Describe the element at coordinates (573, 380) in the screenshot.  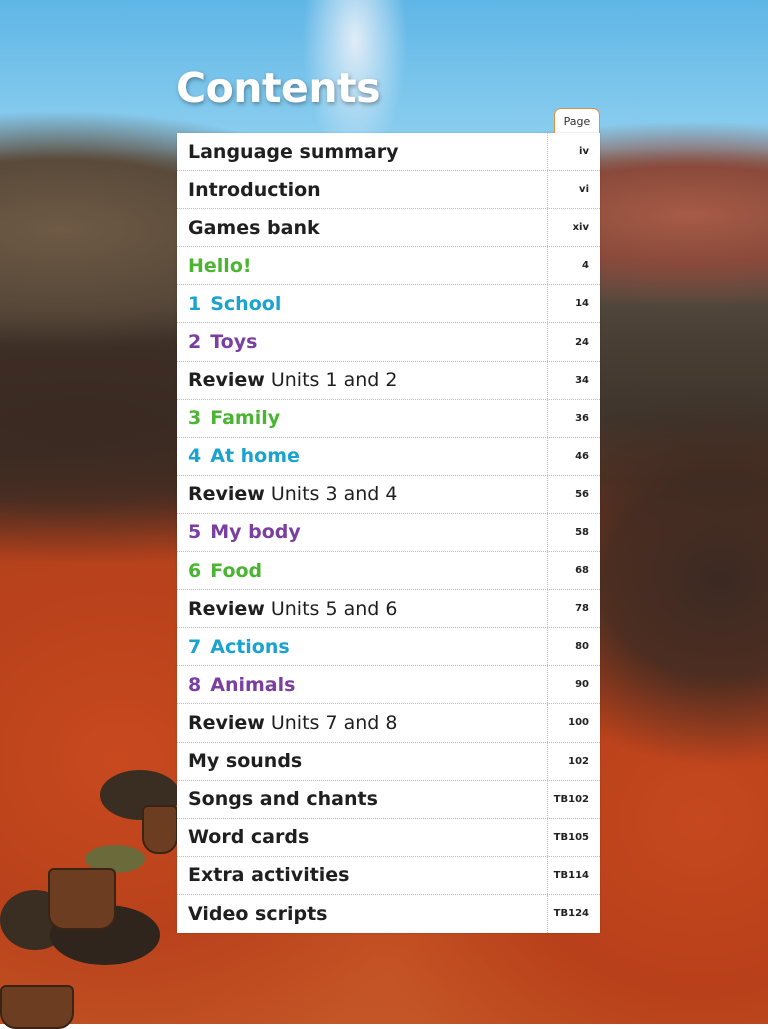
I see `page-number: 34` at that location.